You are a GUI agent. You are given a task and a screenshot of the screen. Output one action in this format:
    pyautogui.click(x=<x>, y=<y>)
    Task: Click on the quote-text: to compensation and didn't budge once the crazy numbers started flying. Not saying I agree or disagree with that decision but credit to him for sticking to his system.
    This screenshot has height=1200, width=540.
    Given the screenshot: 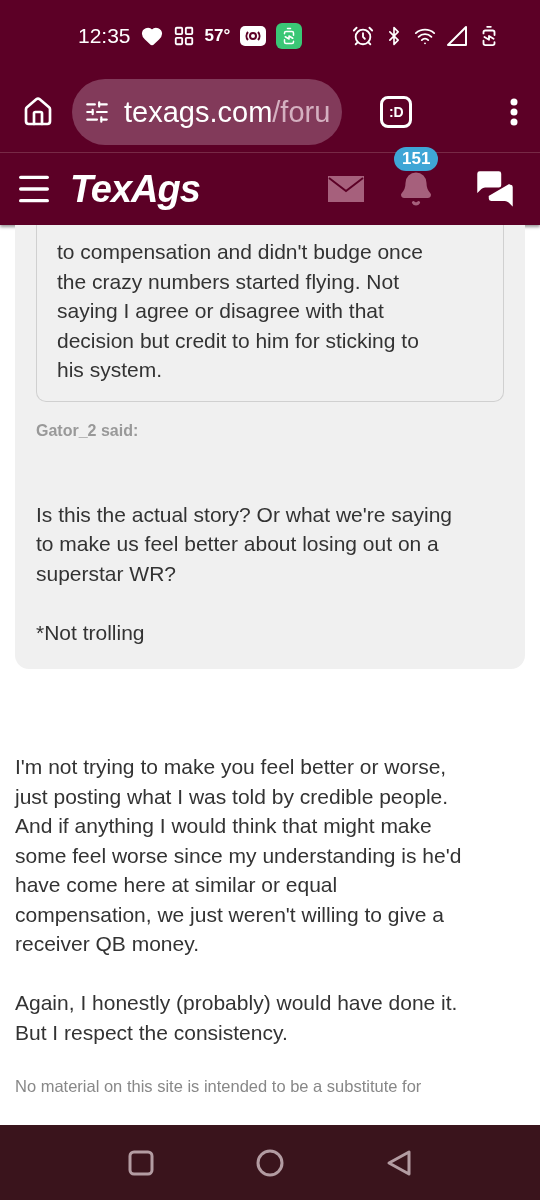 What is the action you would take?
    pyautogui.click(x=240, y=311)
    